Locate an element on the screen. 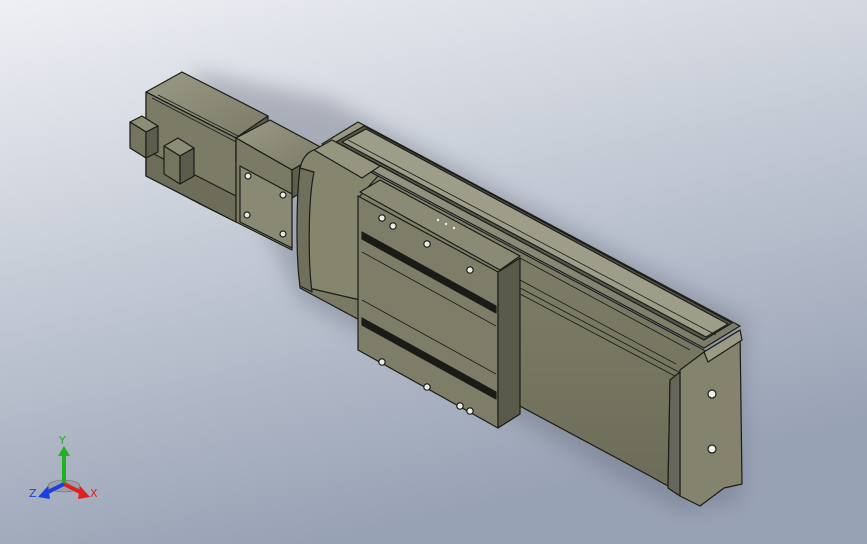 This screenshot has height=544, width=867. x-axis-label: X is located at coordinates (94, 493).